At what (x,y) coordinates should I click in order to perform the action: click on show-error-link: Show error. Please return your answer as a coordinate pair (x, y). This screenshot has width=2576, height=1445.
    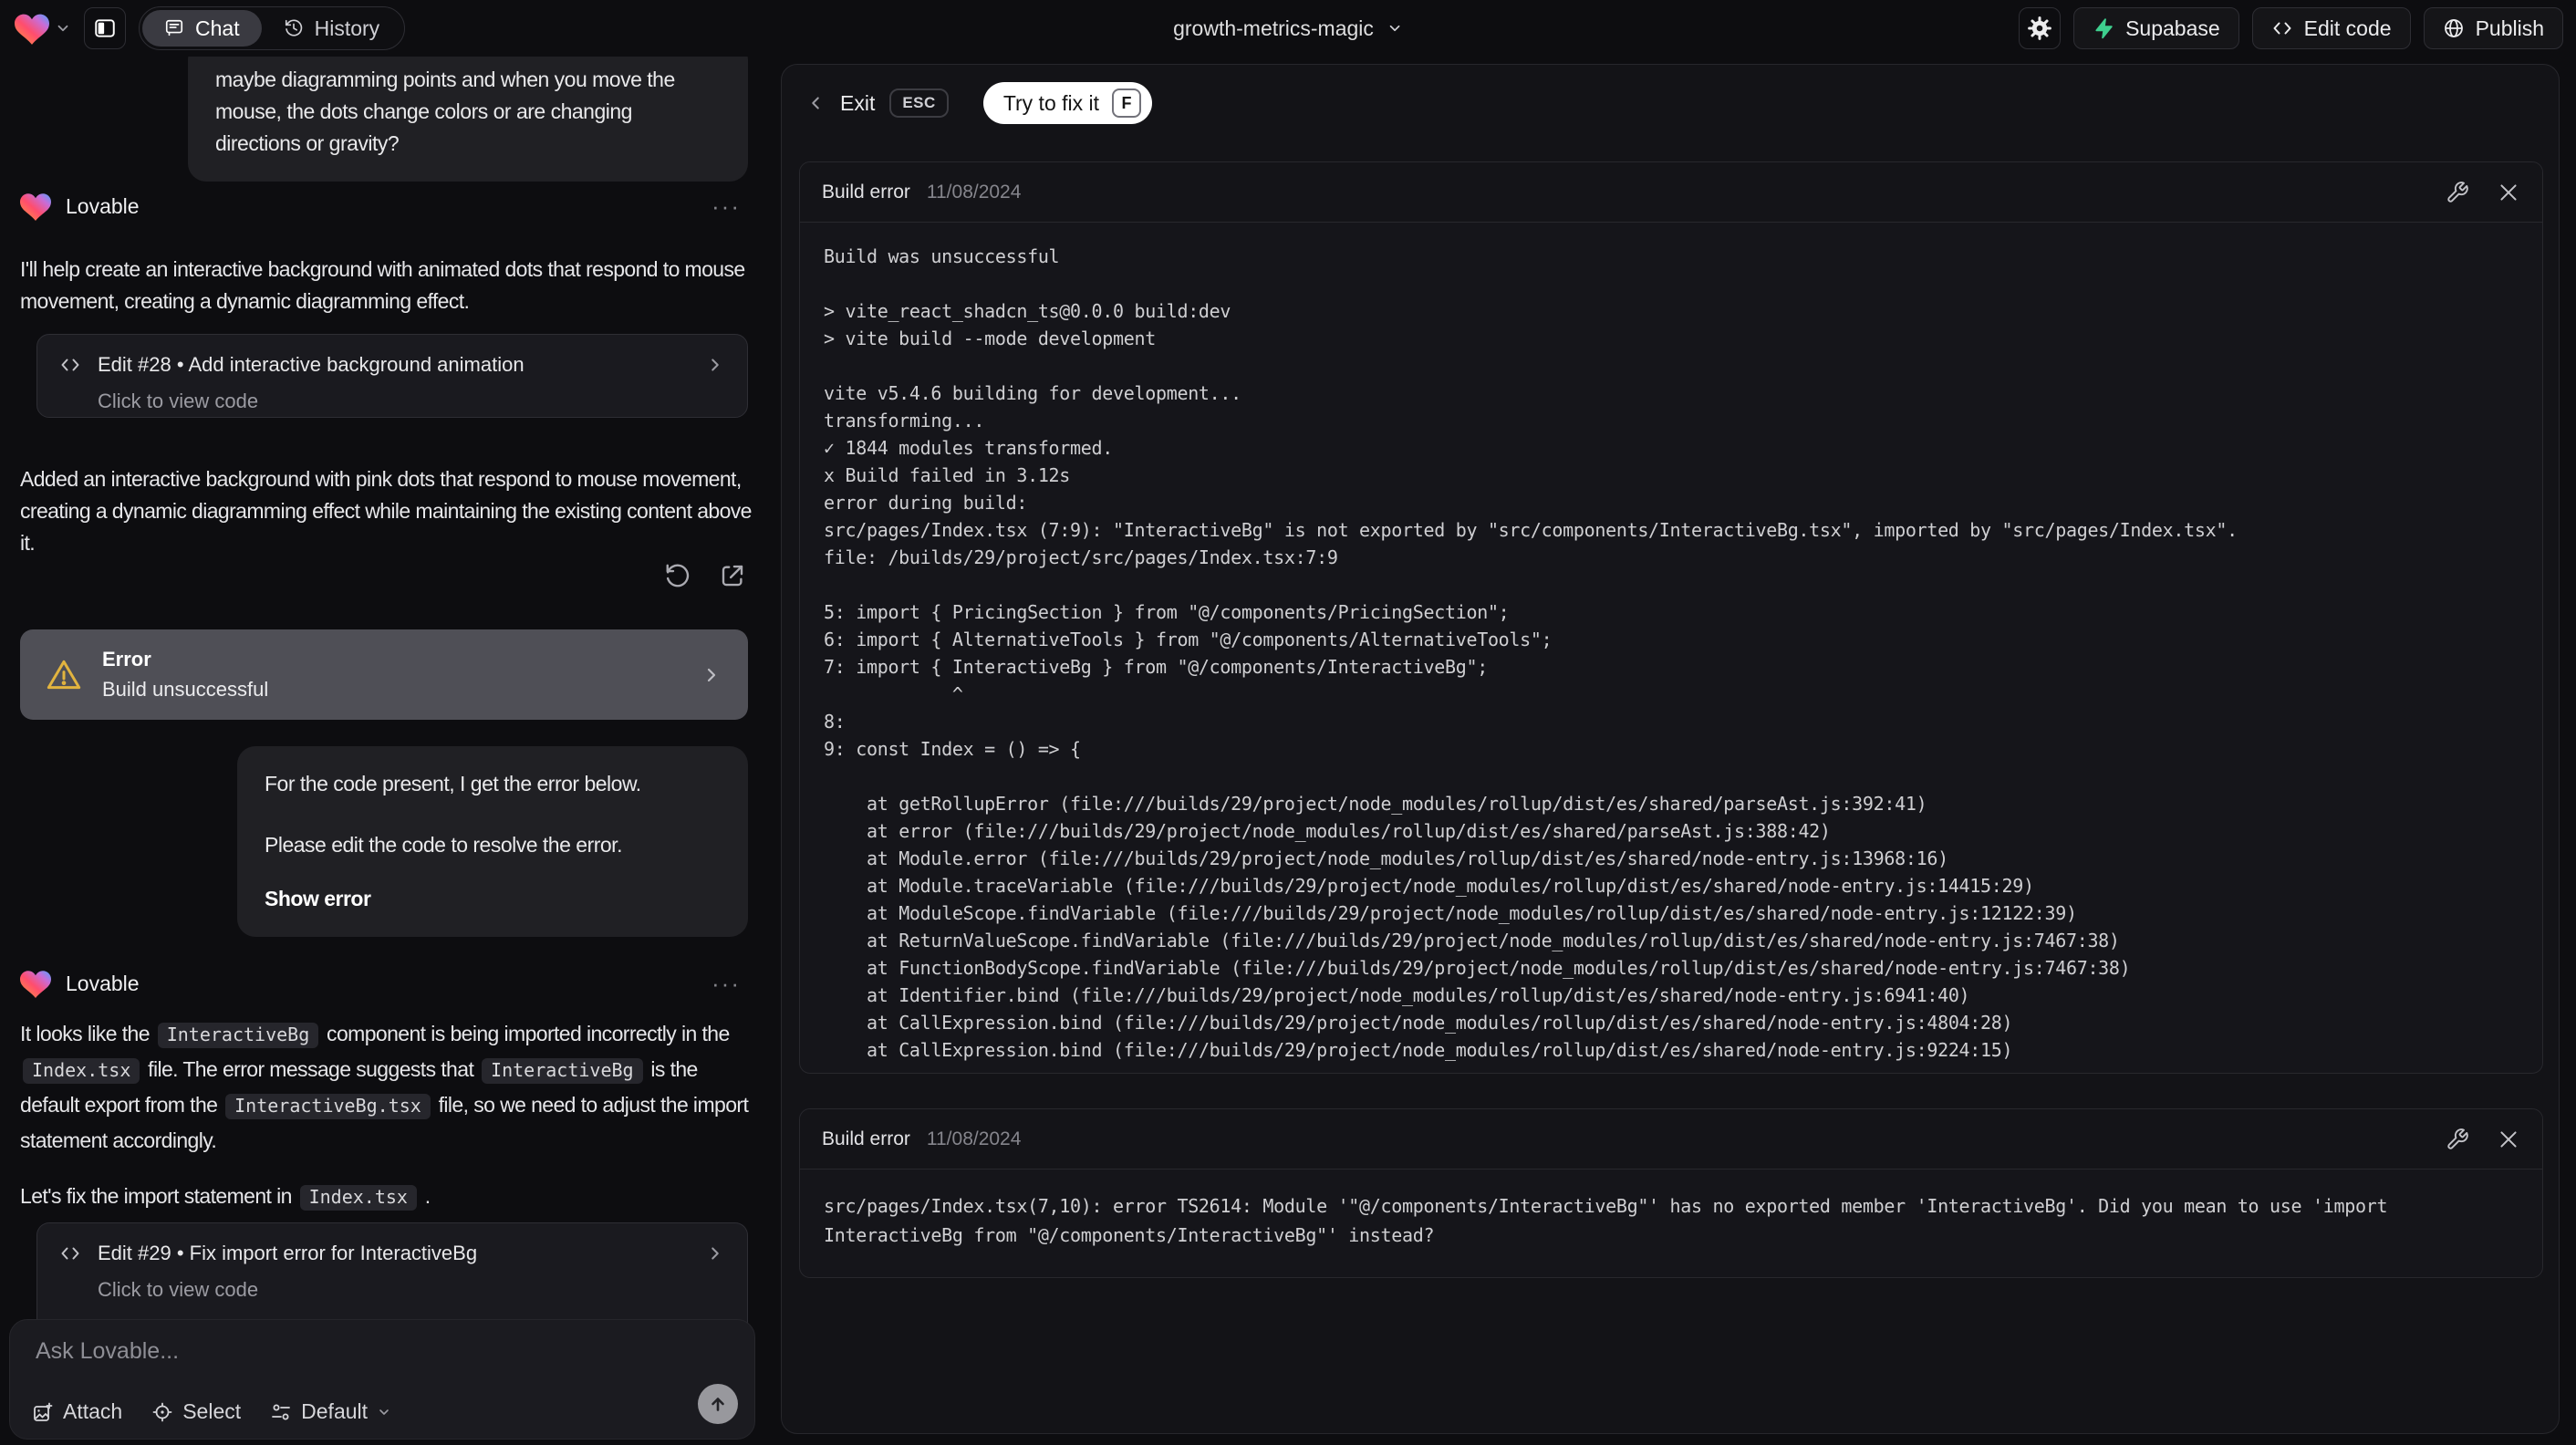
    Looking at the image, I should click on (493, 899).